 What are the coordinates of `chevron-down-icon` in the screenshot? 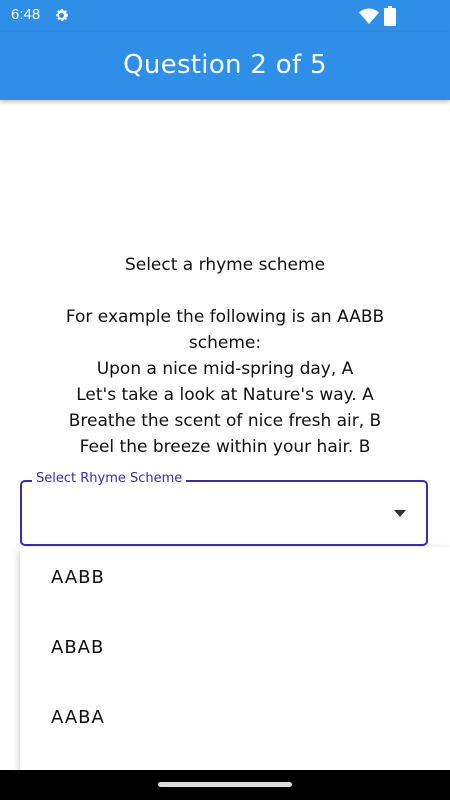 It's located at (400, 513).